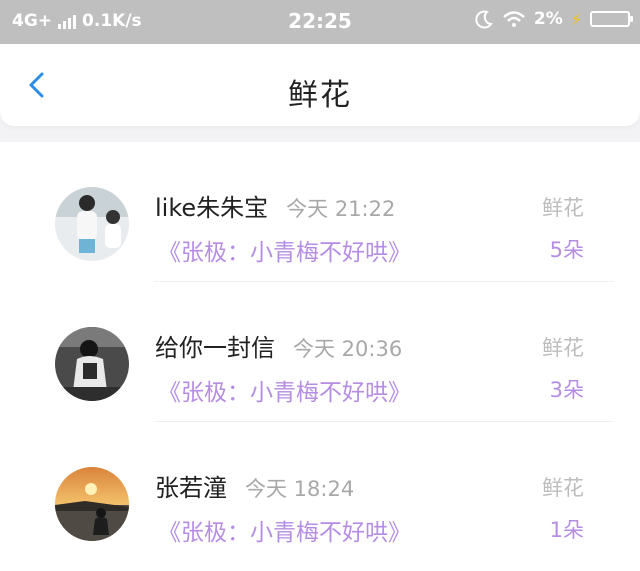 This screenshot has width=640, height=571. I want to click on gift-count: 3朵, so click(566, 390).